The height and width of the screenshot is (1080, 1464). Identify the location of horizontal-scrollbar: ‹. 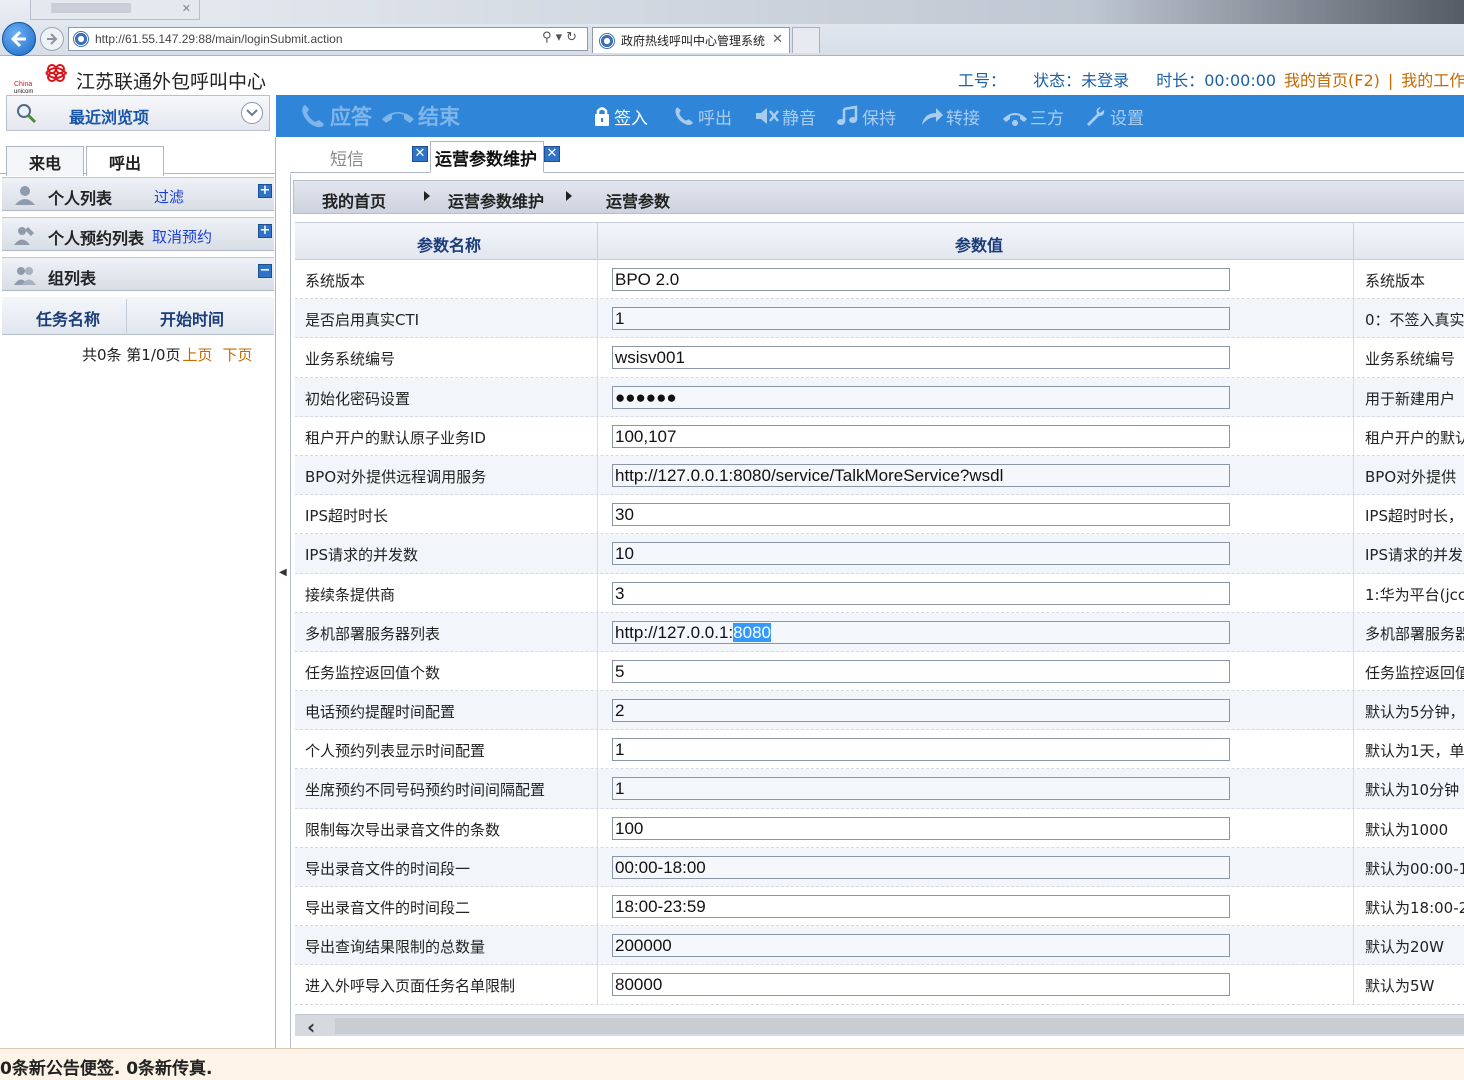
(879, 1026).